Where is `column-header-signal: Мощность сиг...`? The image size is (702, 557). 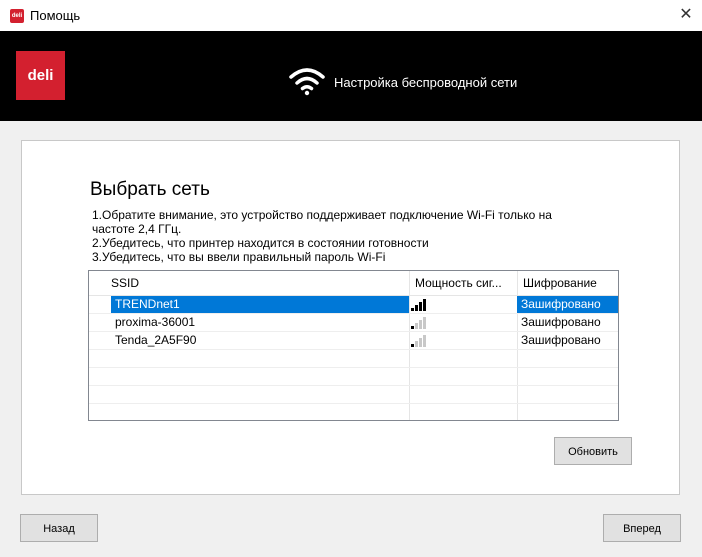
column-header-signal: Мощность сиг... is located at coordinates (458, 283).